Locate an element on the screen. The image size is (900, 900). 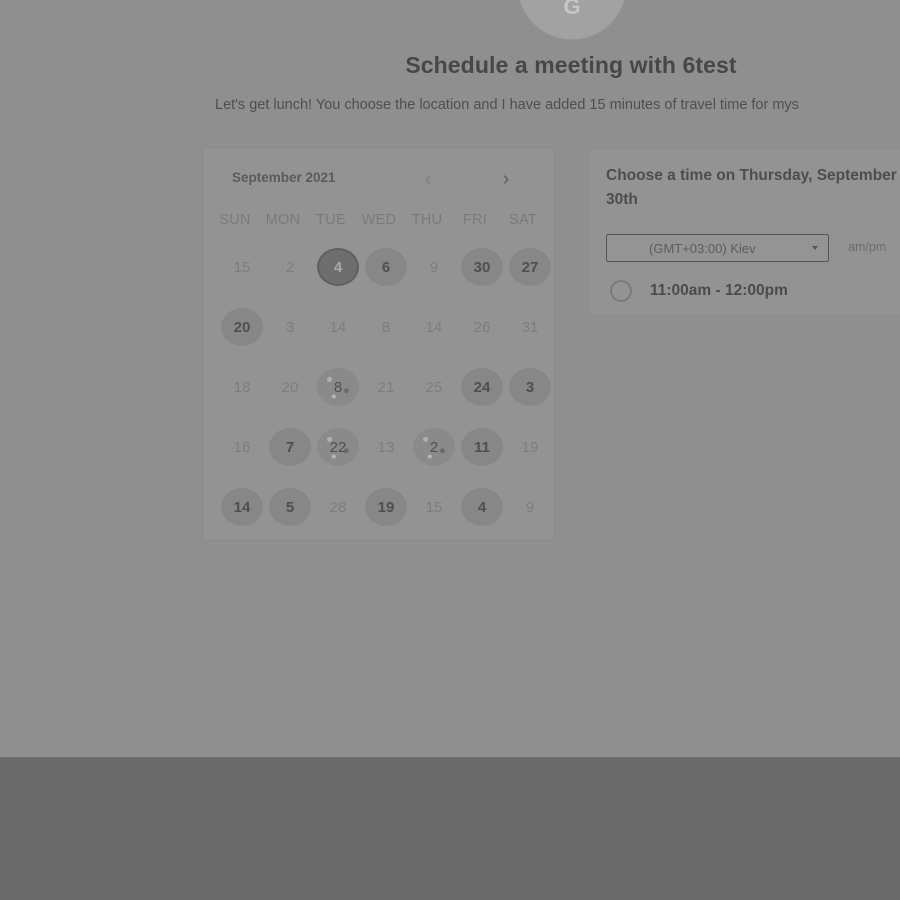
calendar-day: 5 is located at coordinates (290, 507).